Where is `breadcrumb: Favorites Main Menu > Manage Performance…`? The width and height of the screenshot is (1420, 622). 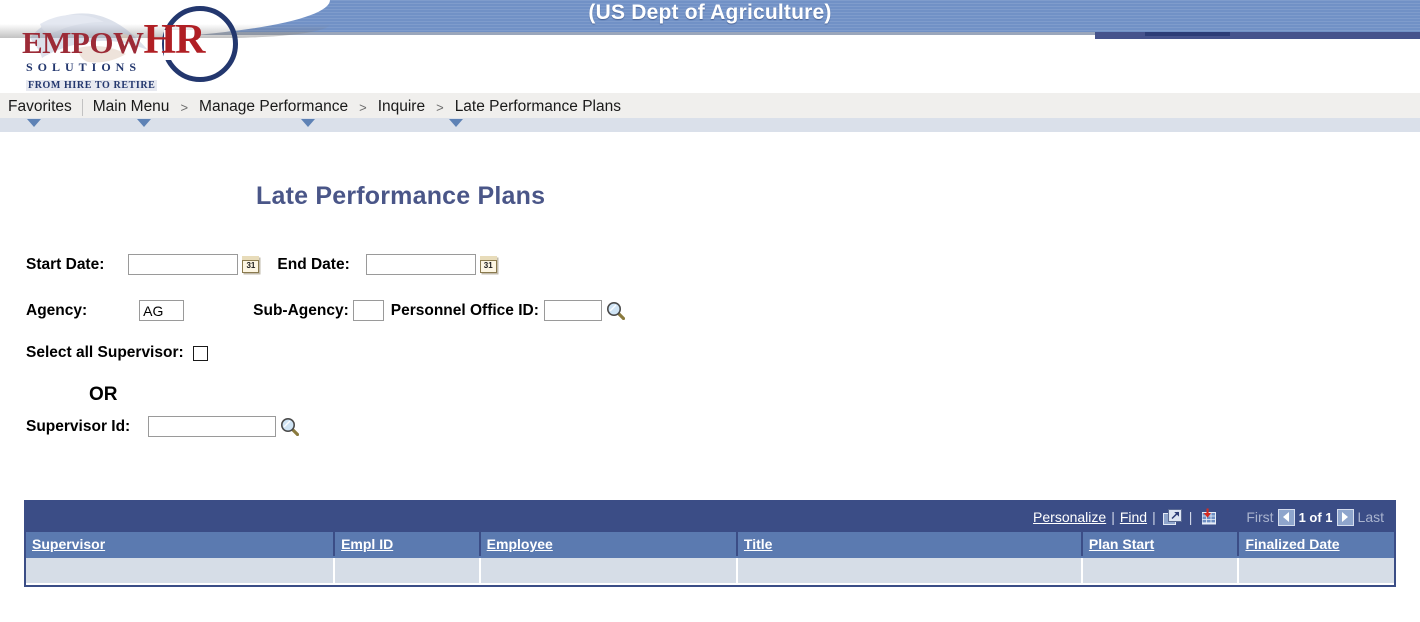 breadcrumb: Favorites Main Menu > Manage Performance… is located at coordinates (314, 107).